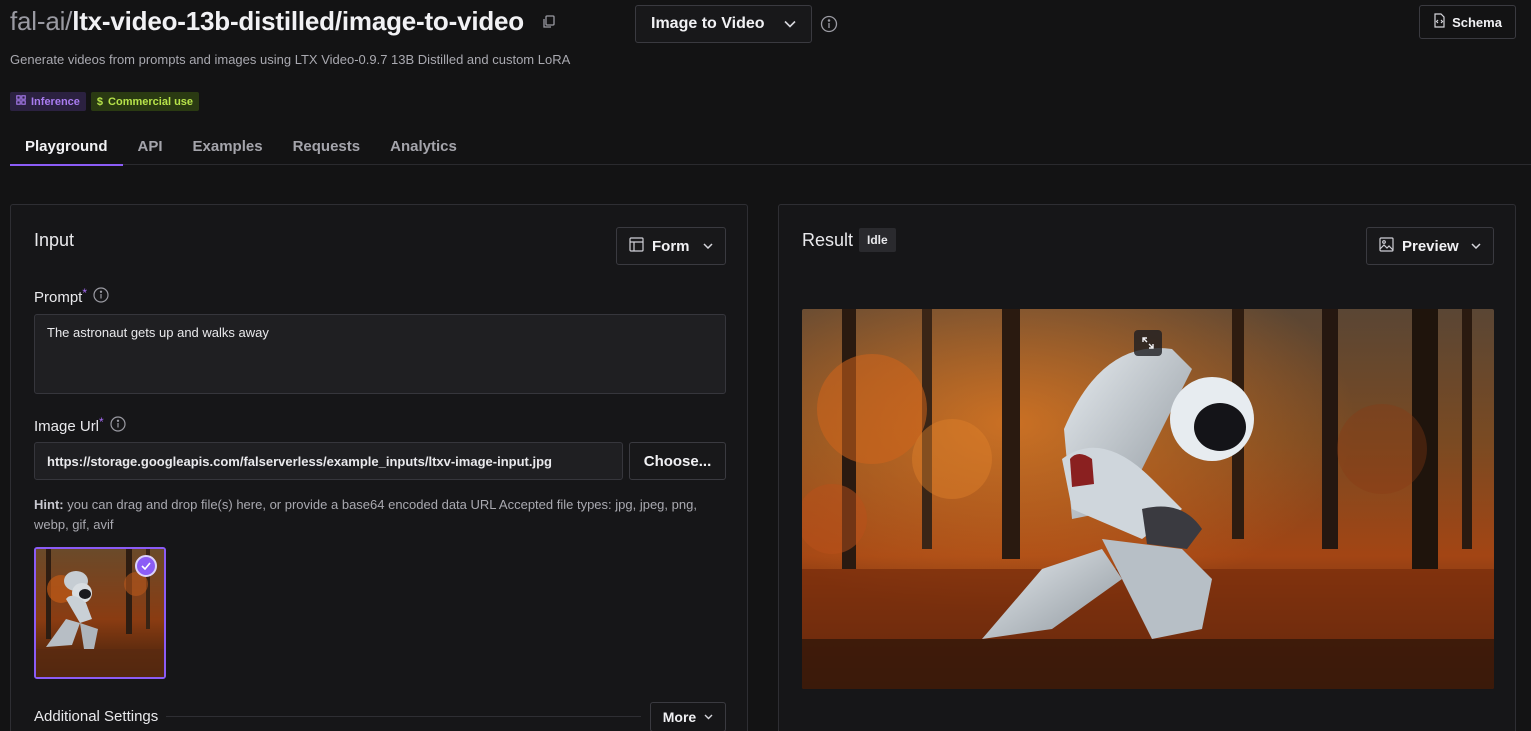 This screenshot has height=731, width=1531. Describe the element at coordinates (146, 566) in the screenshot. I see `checkmark-icon` at that location.